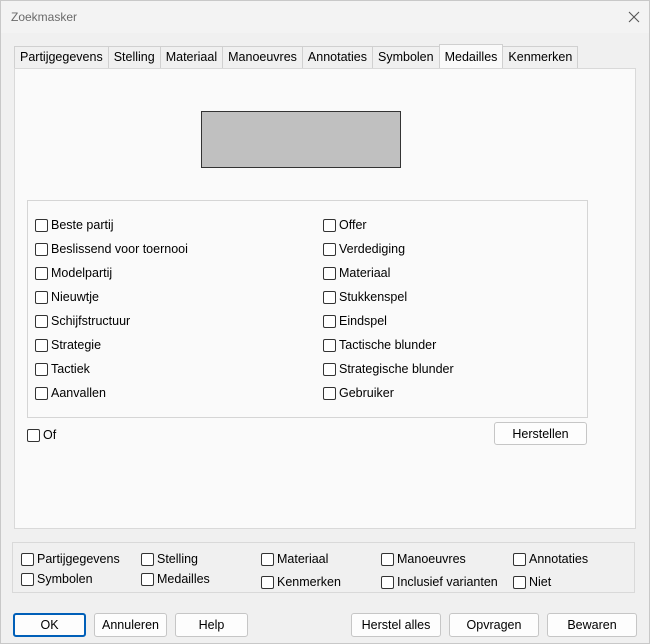 This screenshot has width=650, height=644. I want to click on filter-checkbox-inclusief-varianten: Inclusief varianten, so click(439, 582).